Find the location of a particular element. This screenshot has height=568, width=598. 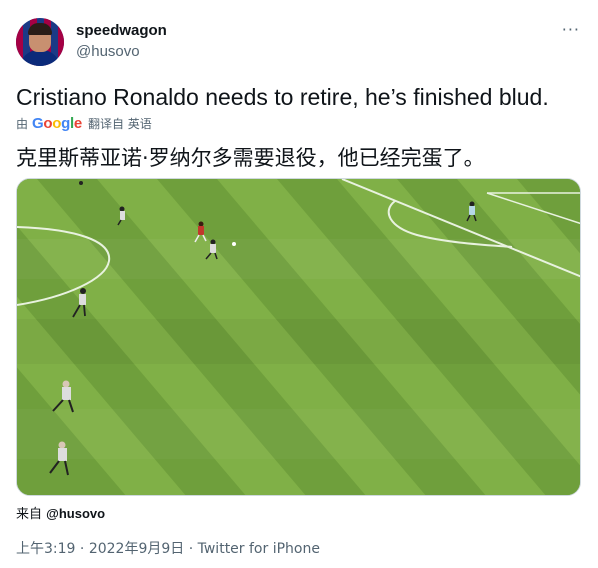

media-source: 来自 @husovo is located at coordinates (60, 512).